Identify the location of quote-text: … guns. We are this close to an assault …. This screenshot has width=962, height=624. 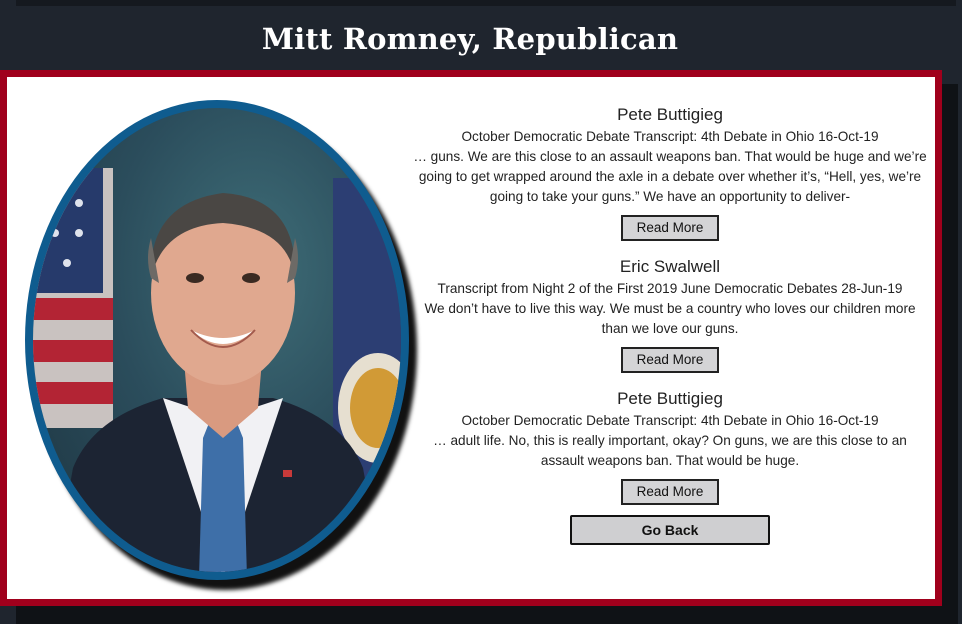
(670, 176).